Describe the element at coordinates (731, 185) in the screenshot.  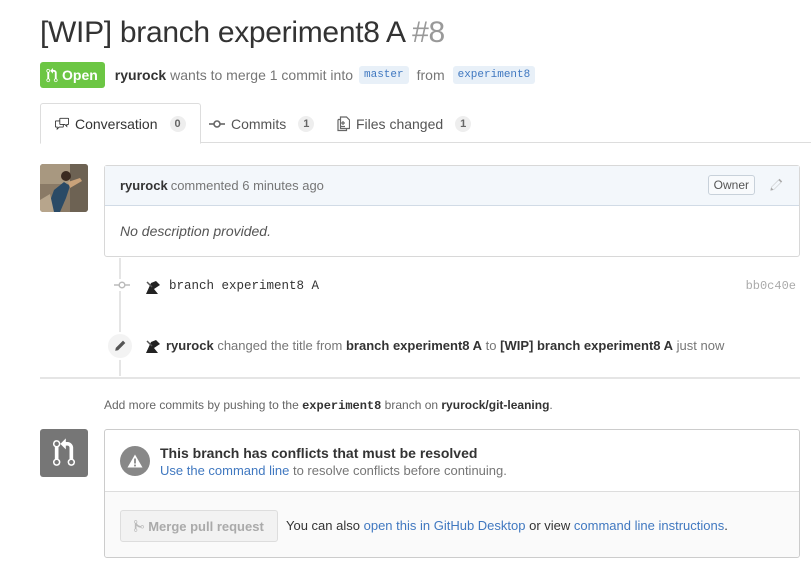
I see `owner-badge: Owner` at that location.